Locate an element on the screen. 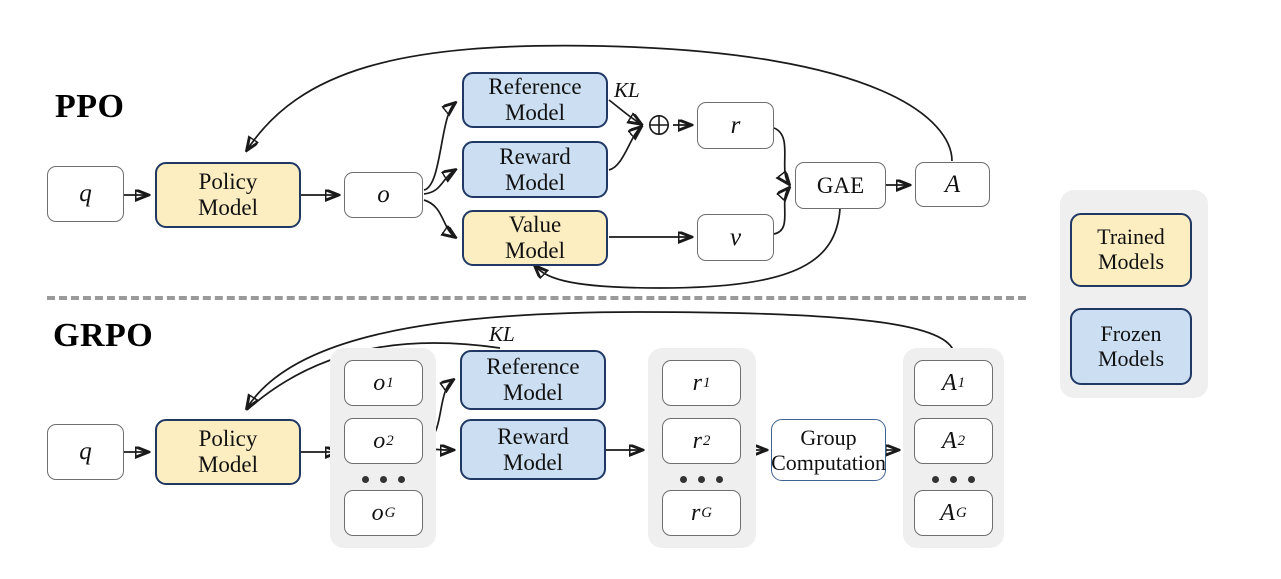 This screenshot has height=579, width=1281. grpo-output-item-1: o1 is located at coordinates (383, 383).